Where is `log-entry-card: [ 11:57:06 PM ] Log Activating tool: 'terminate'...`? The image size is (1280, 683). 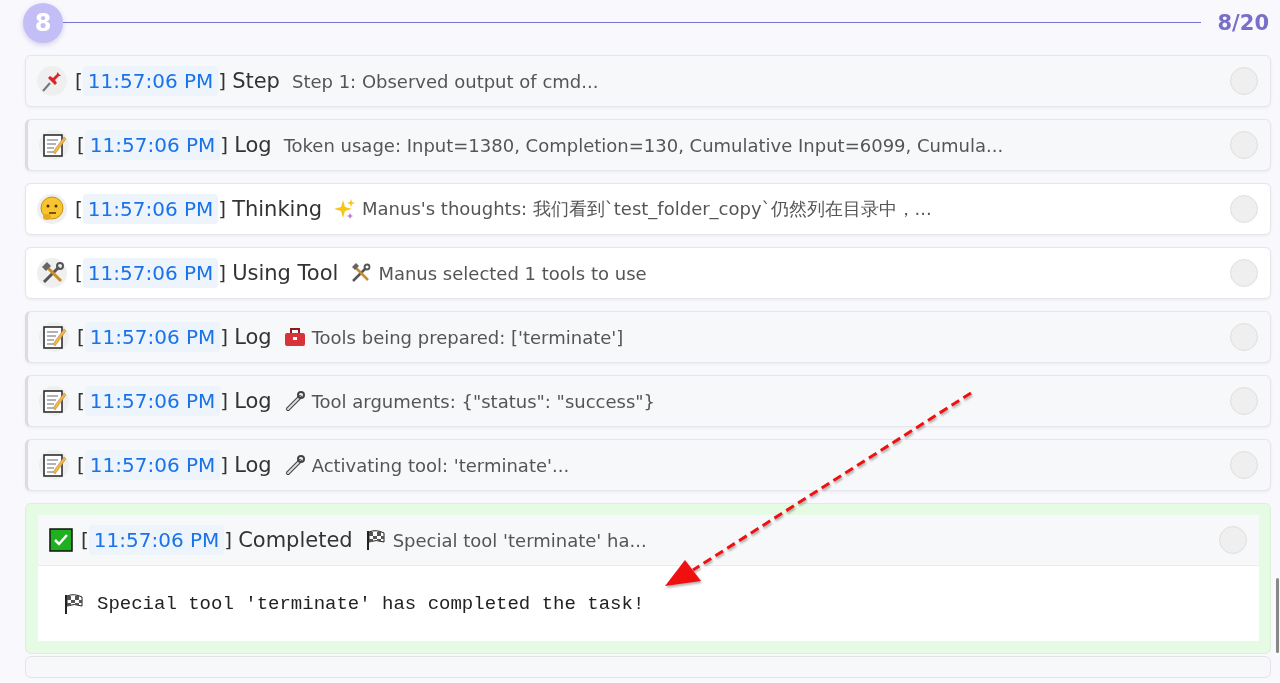 log-entry-card: [ 11:57:06 PM ] Log Activating tool: 'terminate'... is located at coordinates (648, 465).